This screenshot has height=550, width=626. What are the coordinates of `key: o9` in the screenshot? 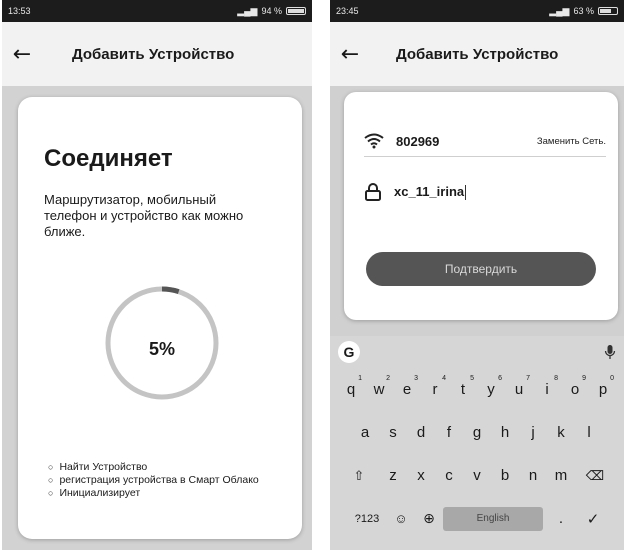 It's located at (575, 386).